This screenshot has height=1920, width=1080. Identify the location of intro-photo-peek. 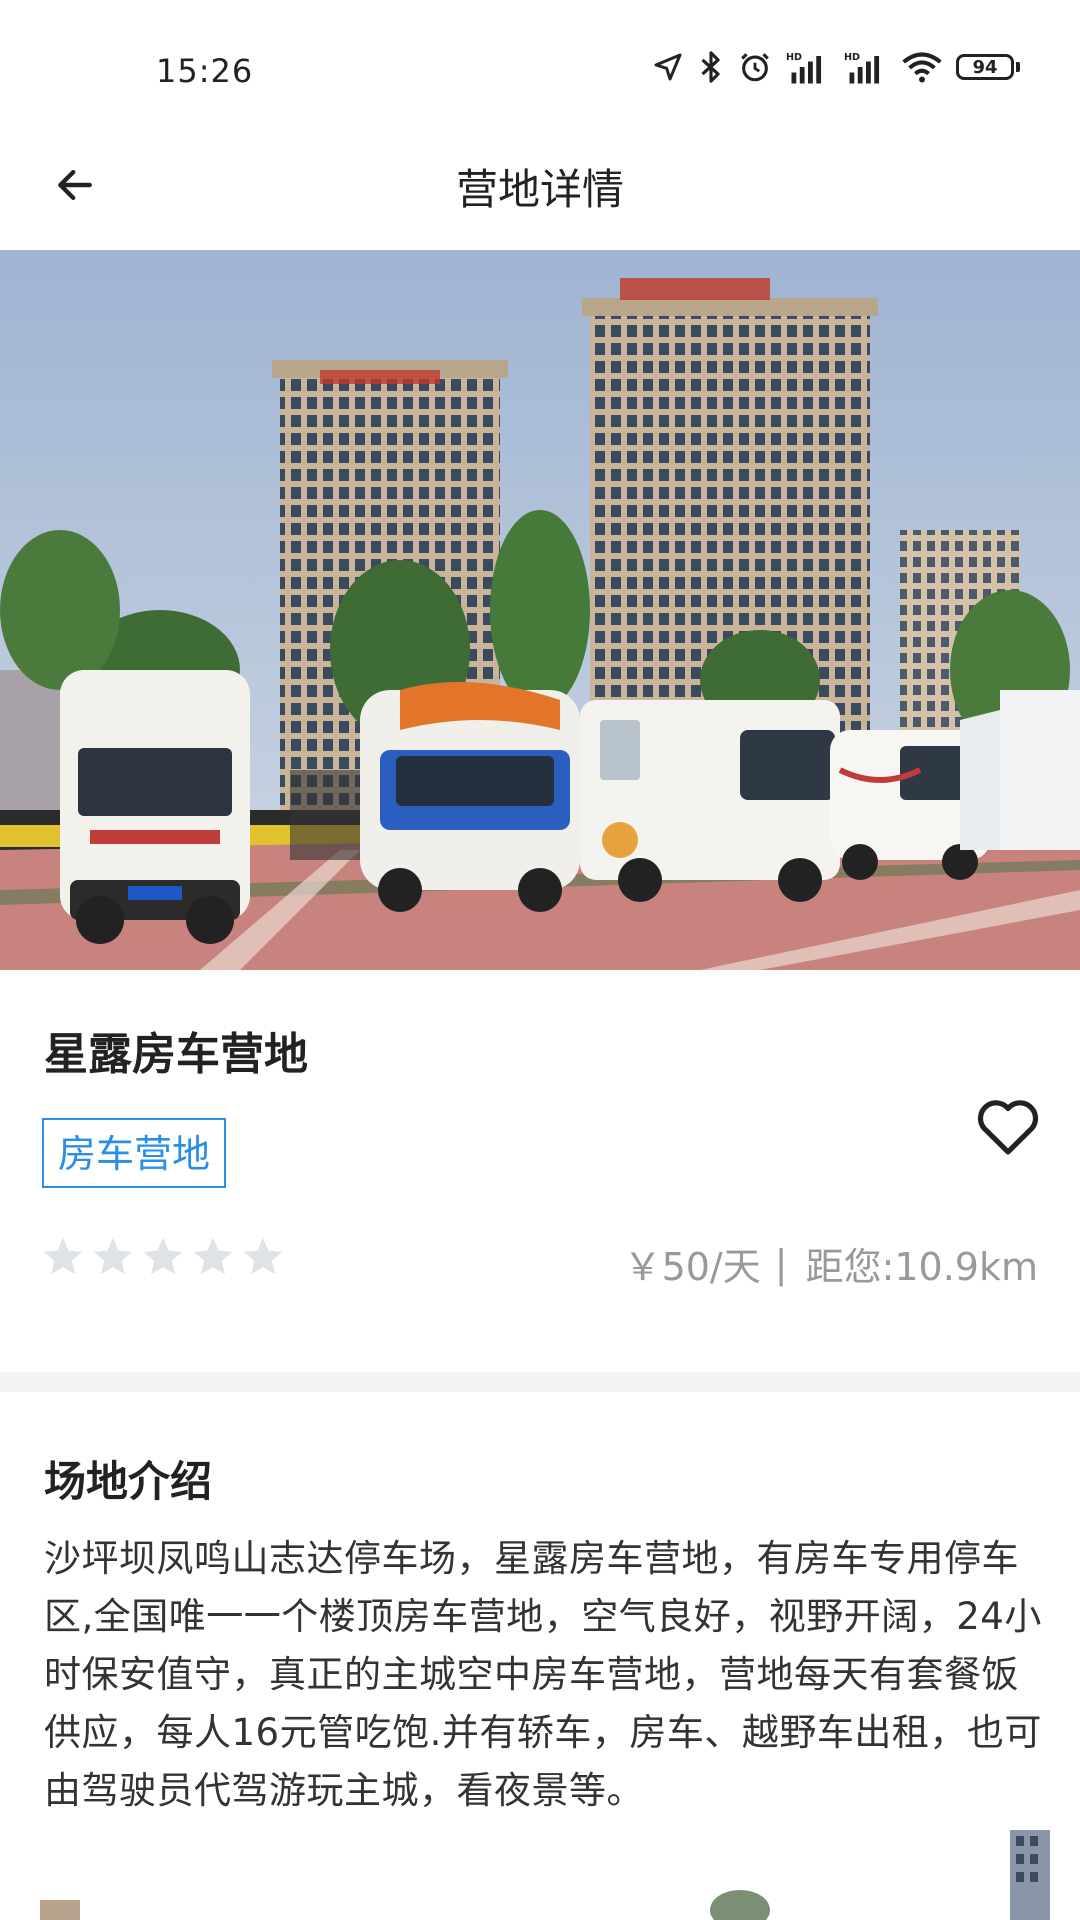
(540, 1875).